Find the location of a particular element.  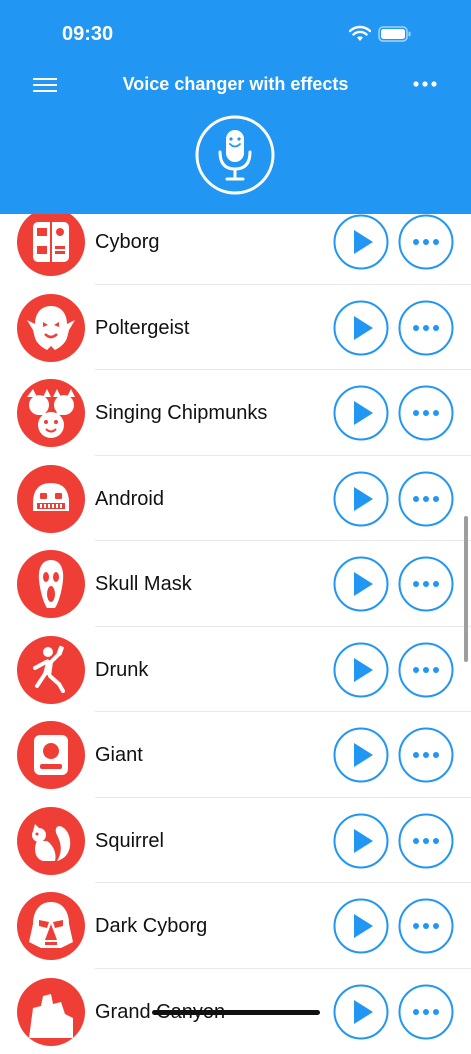

status-time: 09:30 is located at coordinates (87, 34).